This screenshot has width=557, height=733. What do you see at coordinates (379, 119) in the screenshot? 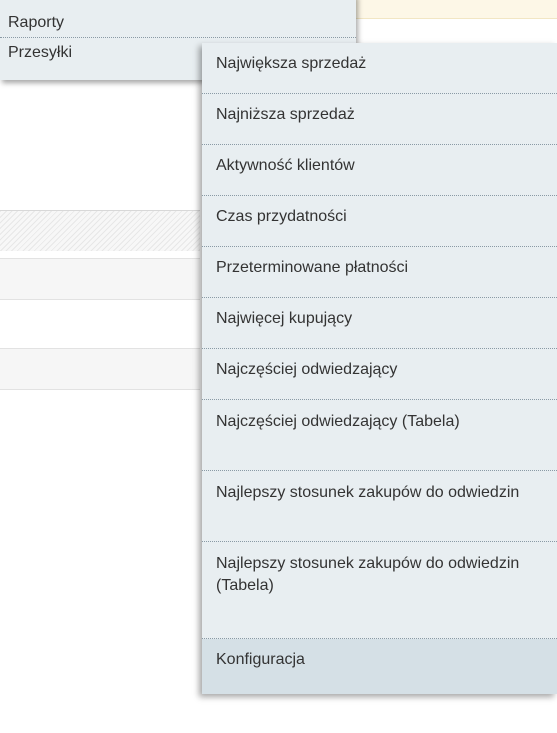
I see `submenu-item-najnizsza-sprzedaz: Najniższa sprzedaż` at bounding box center [379, 119].